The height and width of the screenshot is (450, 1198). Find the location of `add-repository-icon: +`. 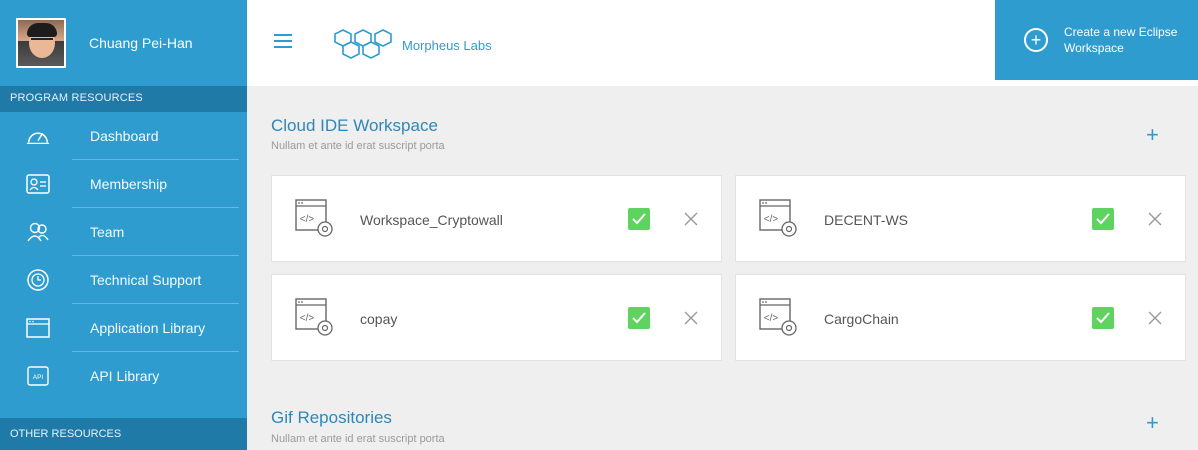

add-repository-icon: + is located at coordinates (1152, 423).